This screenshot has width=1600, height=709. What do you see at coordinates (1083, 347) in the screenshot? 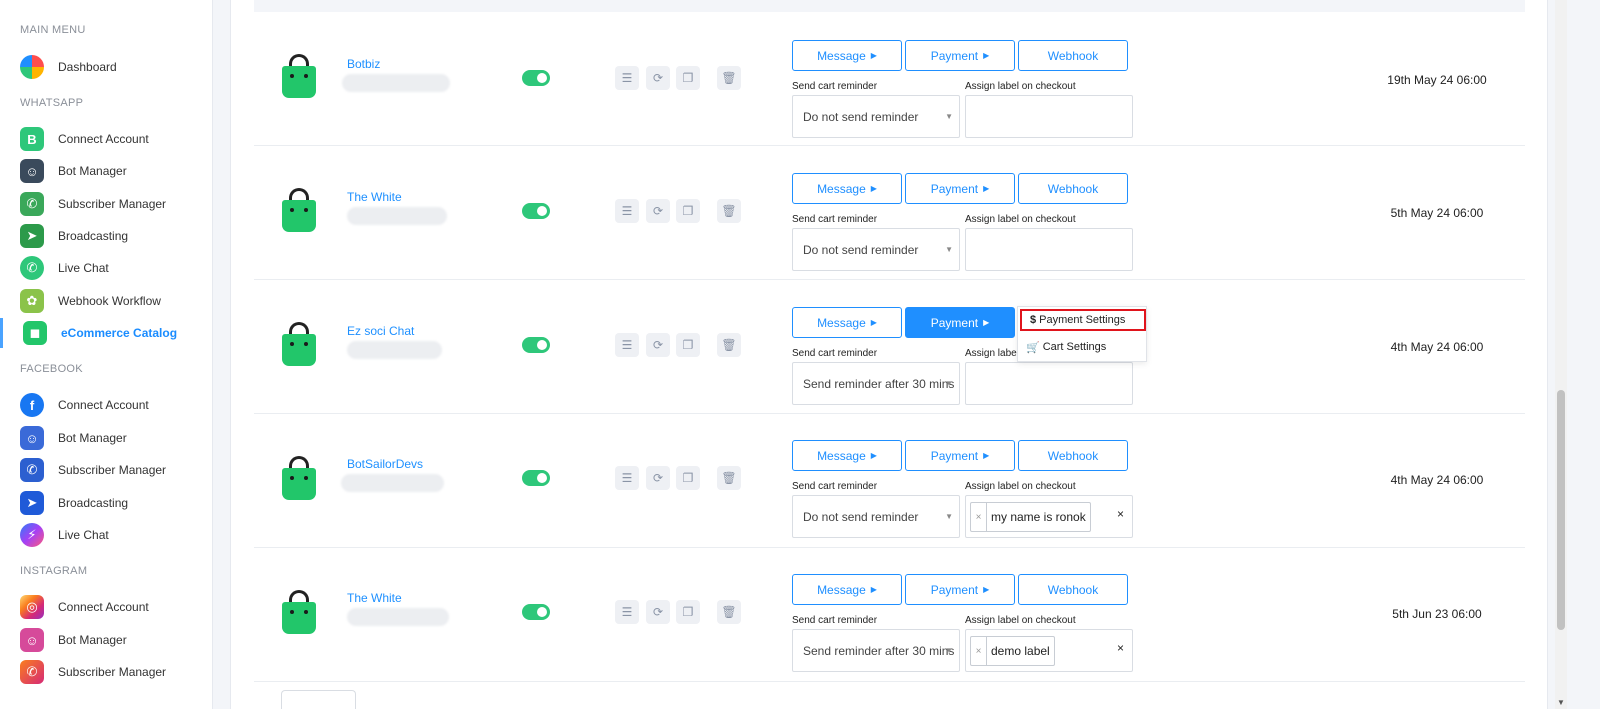
I see `menu-item-cart-settings: 🛒 Cart Settings` at bounding box center [1083, 347].